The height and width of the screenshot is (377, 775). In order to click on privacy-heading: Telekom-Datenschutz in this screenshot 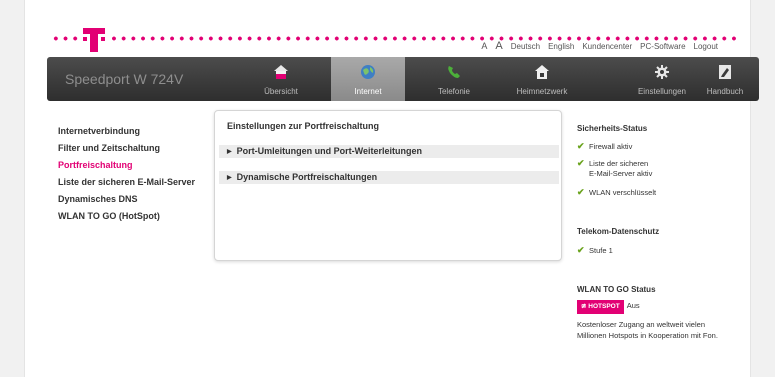, I will do `click(618, 231)`.